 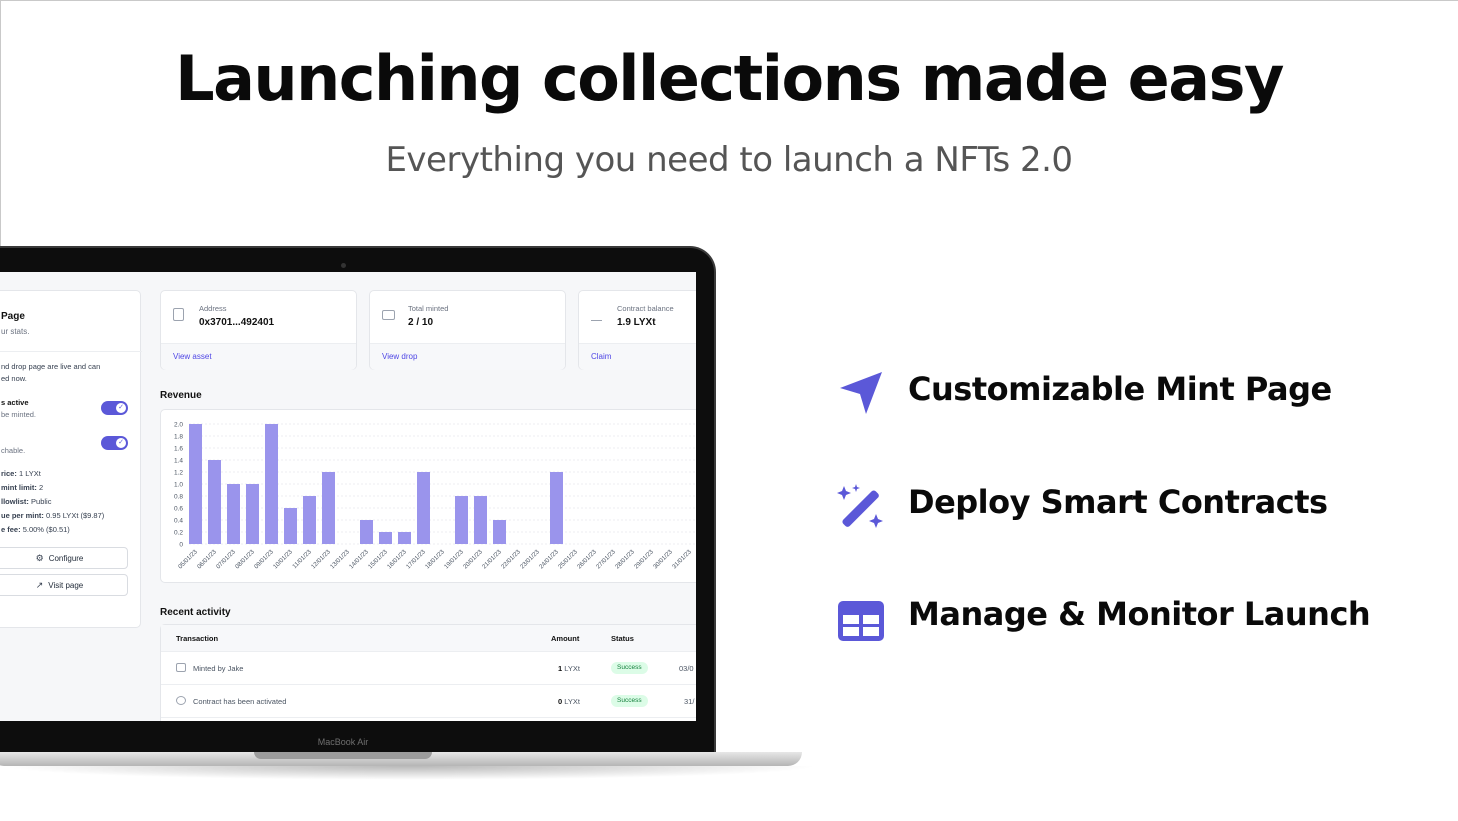 What do you see at coordinates (41, 501) in the screenshot?
I see `allowlist-value: Public` at bounding box center [41, 501].